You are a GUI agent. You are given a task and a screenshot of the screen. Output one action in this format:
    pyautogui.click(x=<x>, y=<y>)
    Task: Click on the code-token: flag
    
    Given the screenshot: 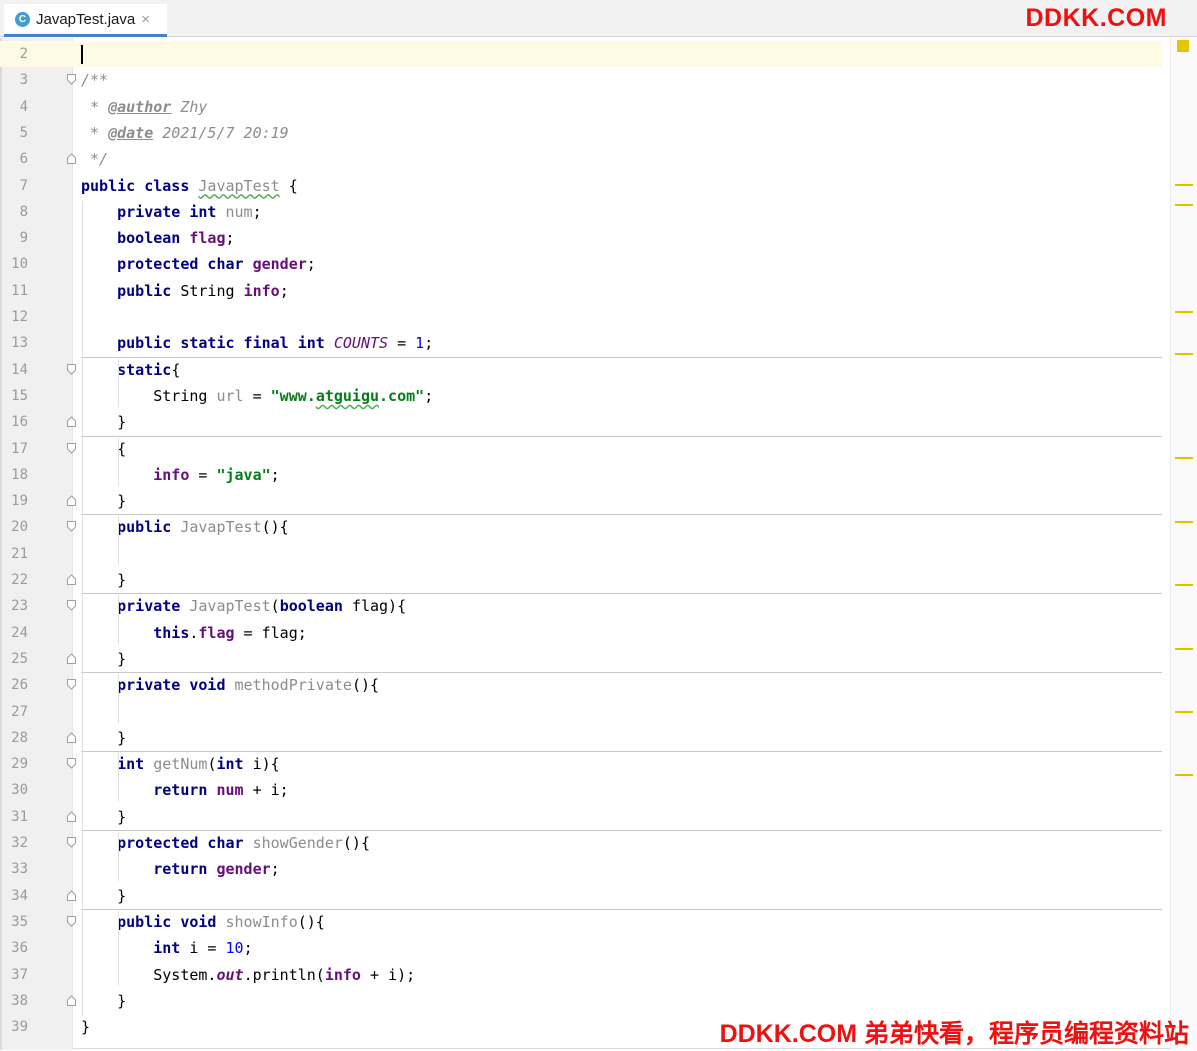 What is the action you would take?
    pyautogui.click(x=216, y=632)
    